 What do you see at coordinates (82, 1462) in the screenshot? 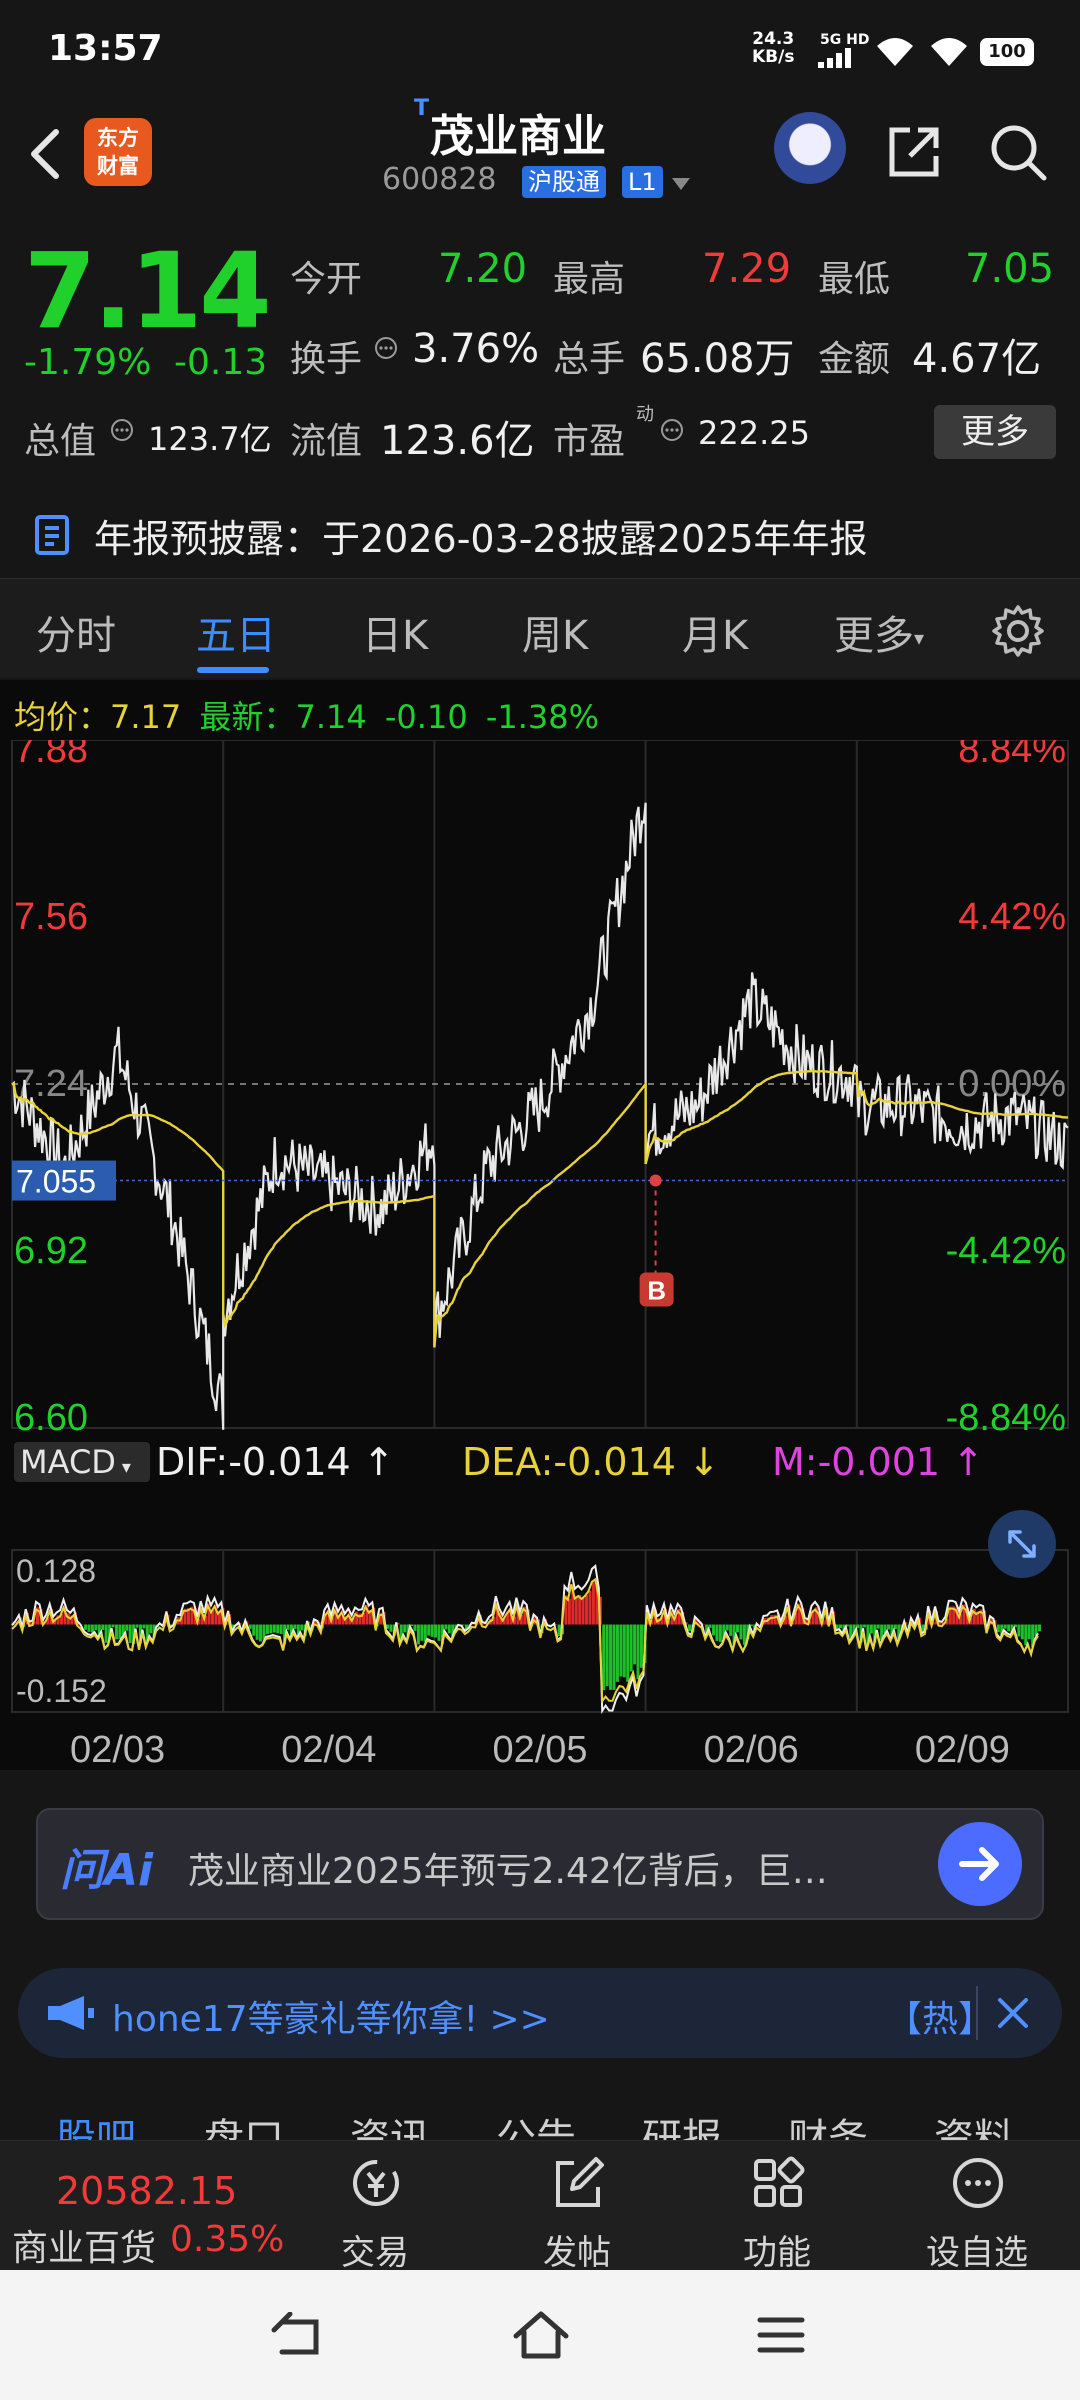
I see `indicator-selector: MACD ▾` at bounding box center [82, 1462].